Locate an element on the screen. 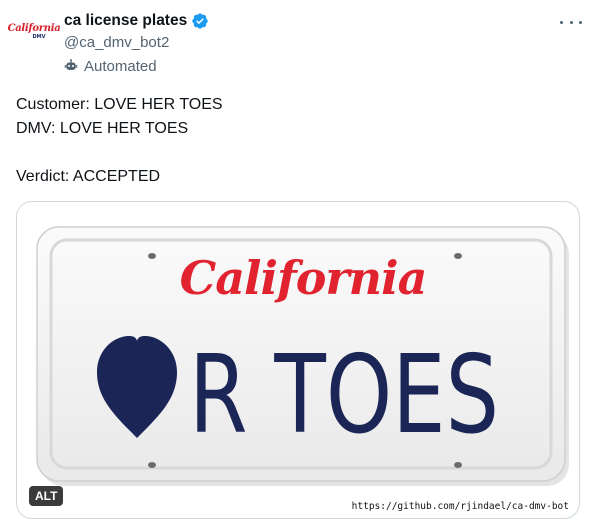  post-line-verdict: Verdict: ACCEPTED is located at coordinates (88, 176).